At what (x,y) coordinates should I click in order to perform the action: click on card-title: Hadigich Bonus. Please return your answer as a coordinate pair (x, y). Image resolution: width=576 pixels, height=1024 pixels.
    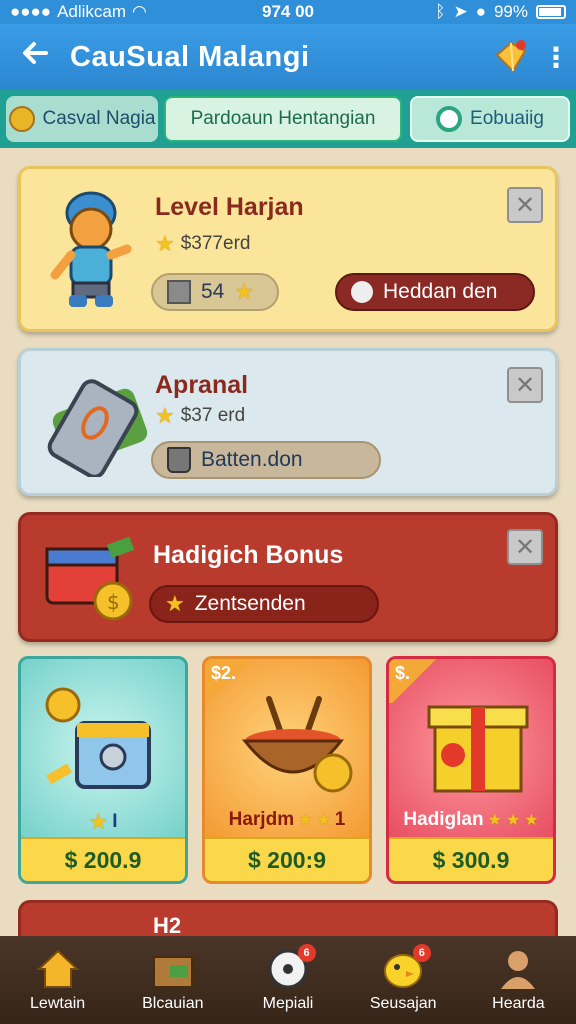
    Looking at the image, I should click on (248, 555).